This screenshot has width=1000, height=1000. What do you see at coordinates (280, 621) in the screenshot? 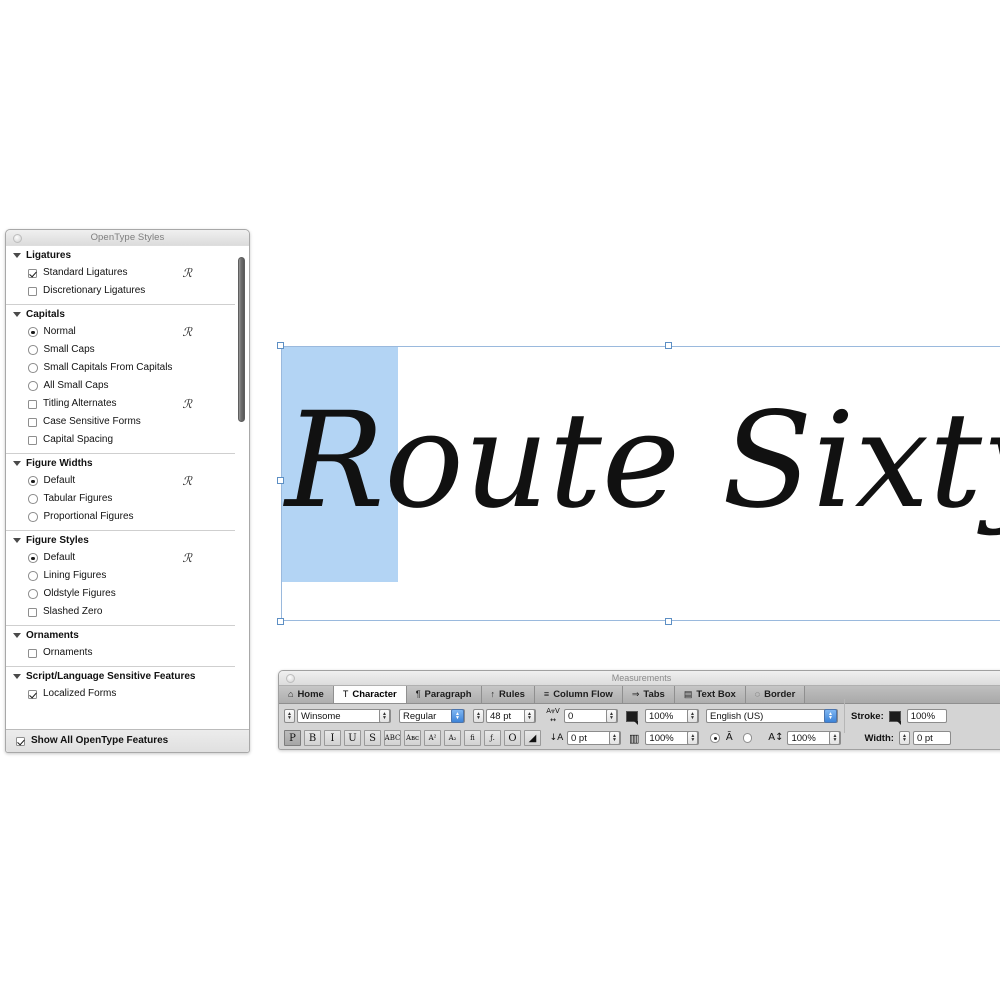
I see `selection-handle-bottom-left` at bounding box center [280, 621].